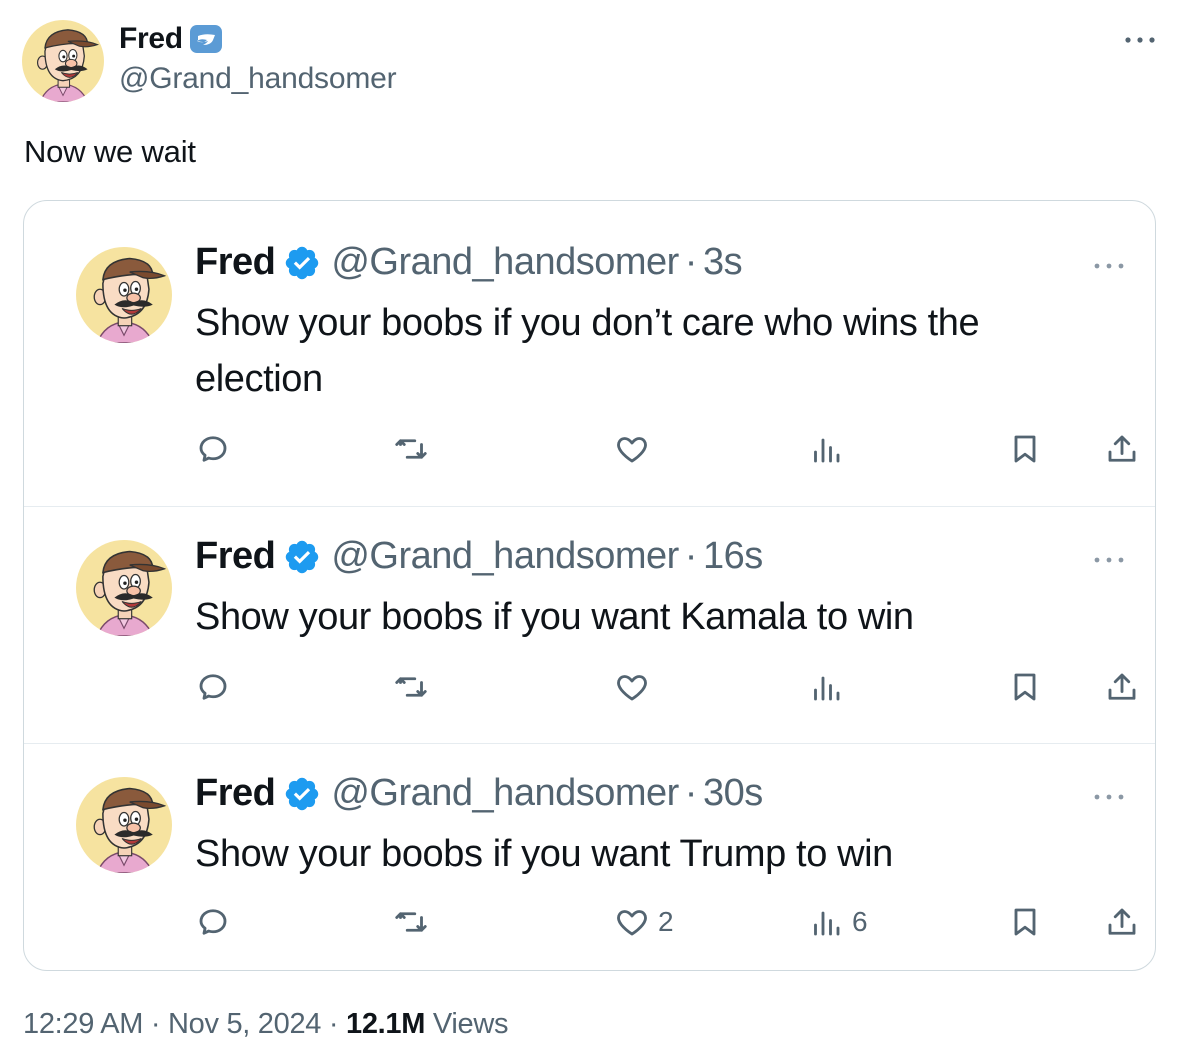 This screenshot has width=1194, height=1046. Describe the element at coordinates (244, 1024) in the screenshot. I see `post-date: Nov 5, 2024` at that location.